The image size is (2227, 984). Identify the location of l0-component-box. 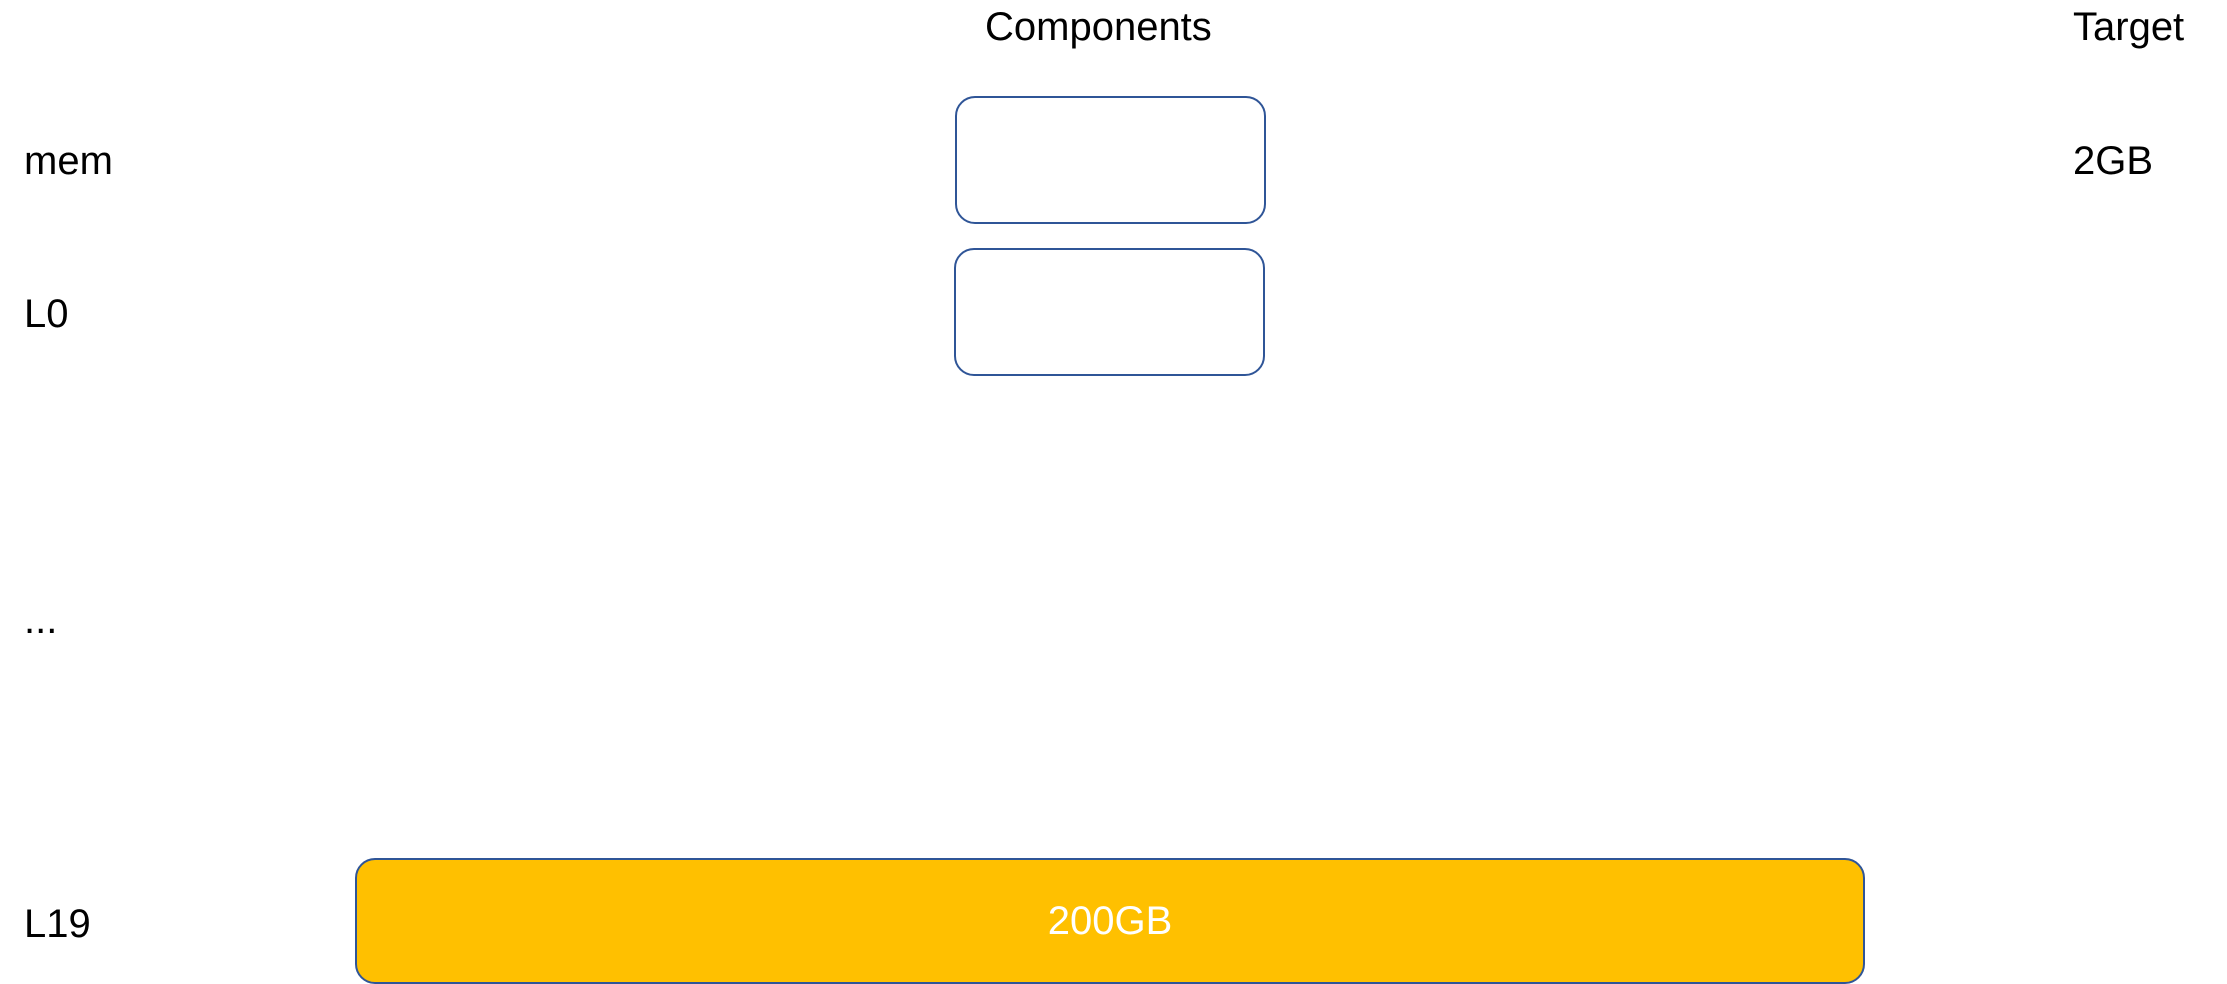
(1109, 312).